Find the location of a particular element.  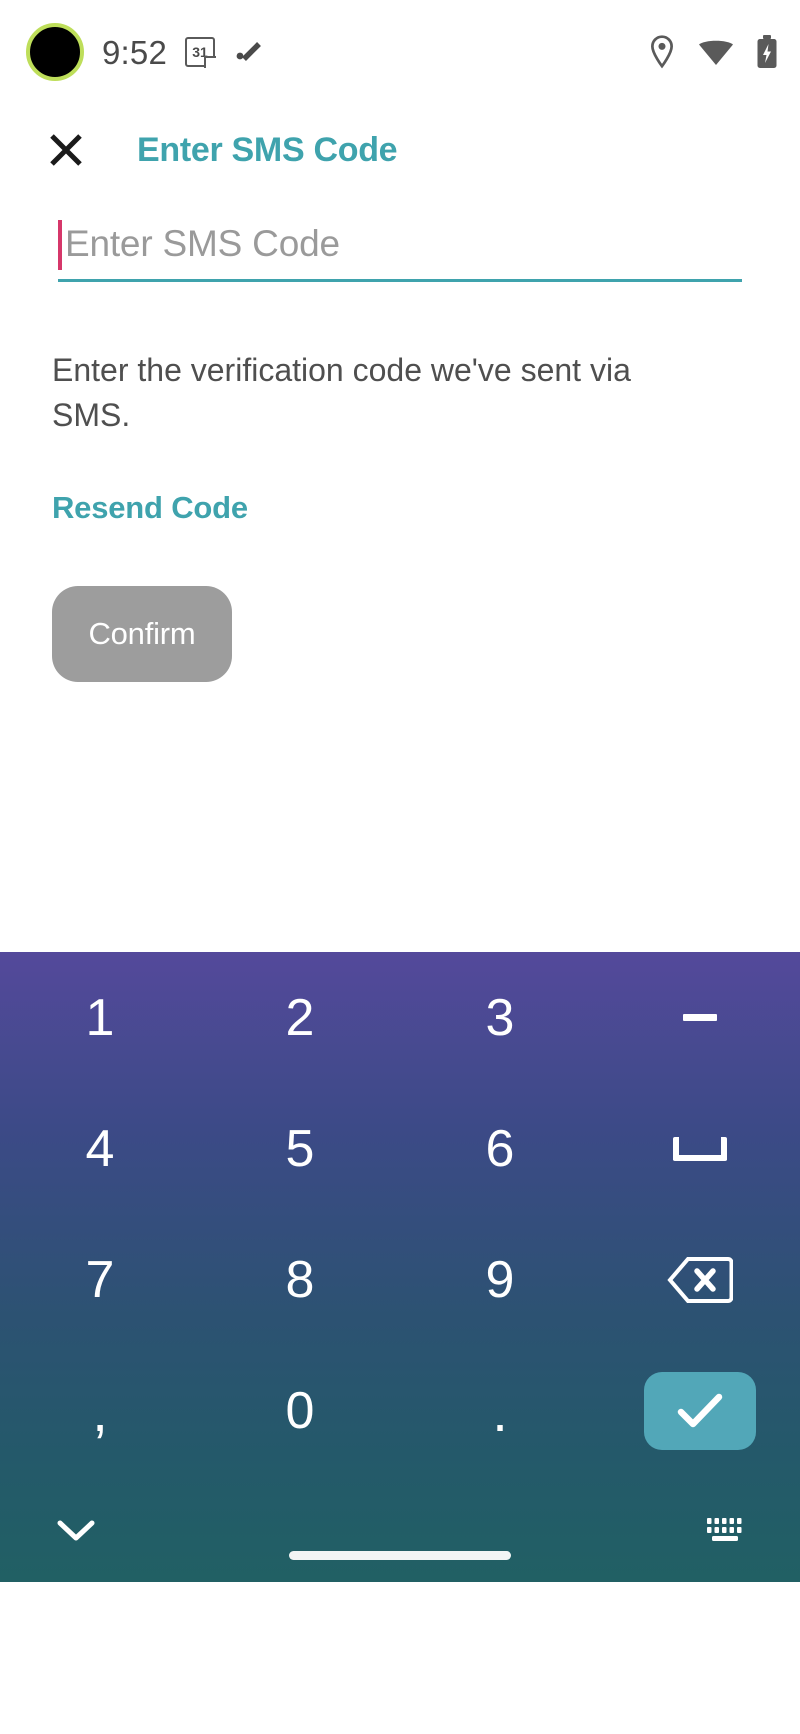

chevron-down-icon is located at coordinates (76, 1530).